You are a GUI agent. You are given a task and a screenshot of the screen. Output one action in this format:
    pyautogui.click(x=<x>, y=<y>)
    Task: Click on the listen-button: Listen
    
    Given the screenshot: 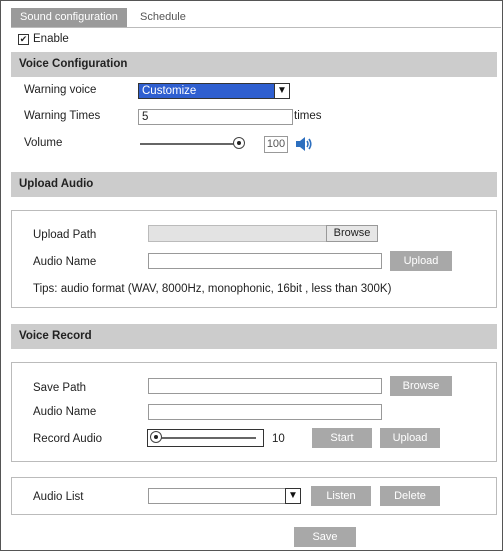 What is the action you would take?
    pyautogui.click(x=341, y=496)
    